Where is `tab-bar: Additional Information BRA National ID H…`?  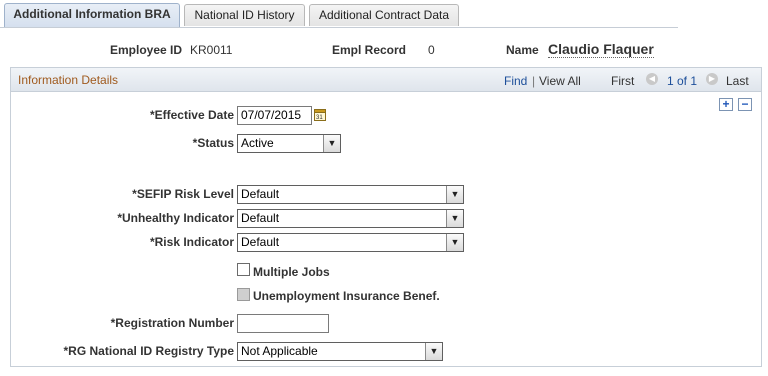 tab-bar: Additional Information BRA National ID H… is located at coordinates (384, 14).